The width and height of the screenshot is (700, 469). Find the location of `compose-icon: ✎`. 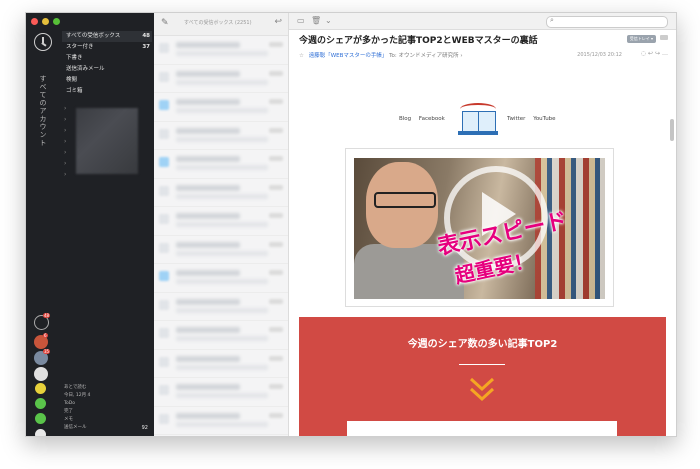

compose-icon: ✎ is located at coordinates (165, 23).